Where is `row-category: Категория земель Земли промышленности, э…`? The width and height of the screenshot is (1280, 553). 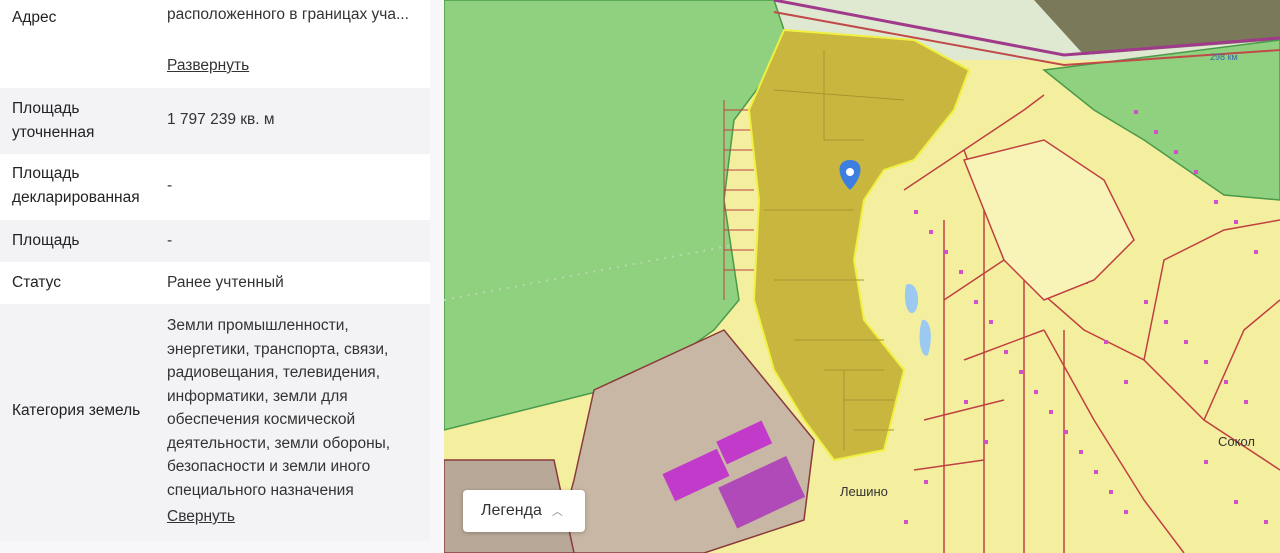
row-category: Категория земель Земли промышленности, э… is located at coordinates (215, 422).